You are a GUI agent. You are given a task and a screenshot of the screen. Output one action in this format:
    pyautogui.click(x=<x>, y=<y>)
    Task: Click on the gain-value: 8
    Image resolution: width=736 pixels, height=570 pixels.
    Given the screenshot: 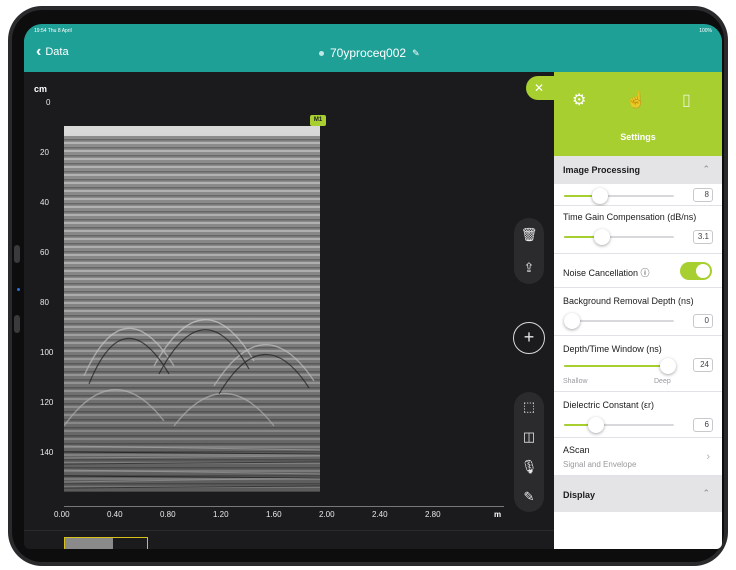 What is the action you would take?
    pyautogui.click(x=703, y=195)
    